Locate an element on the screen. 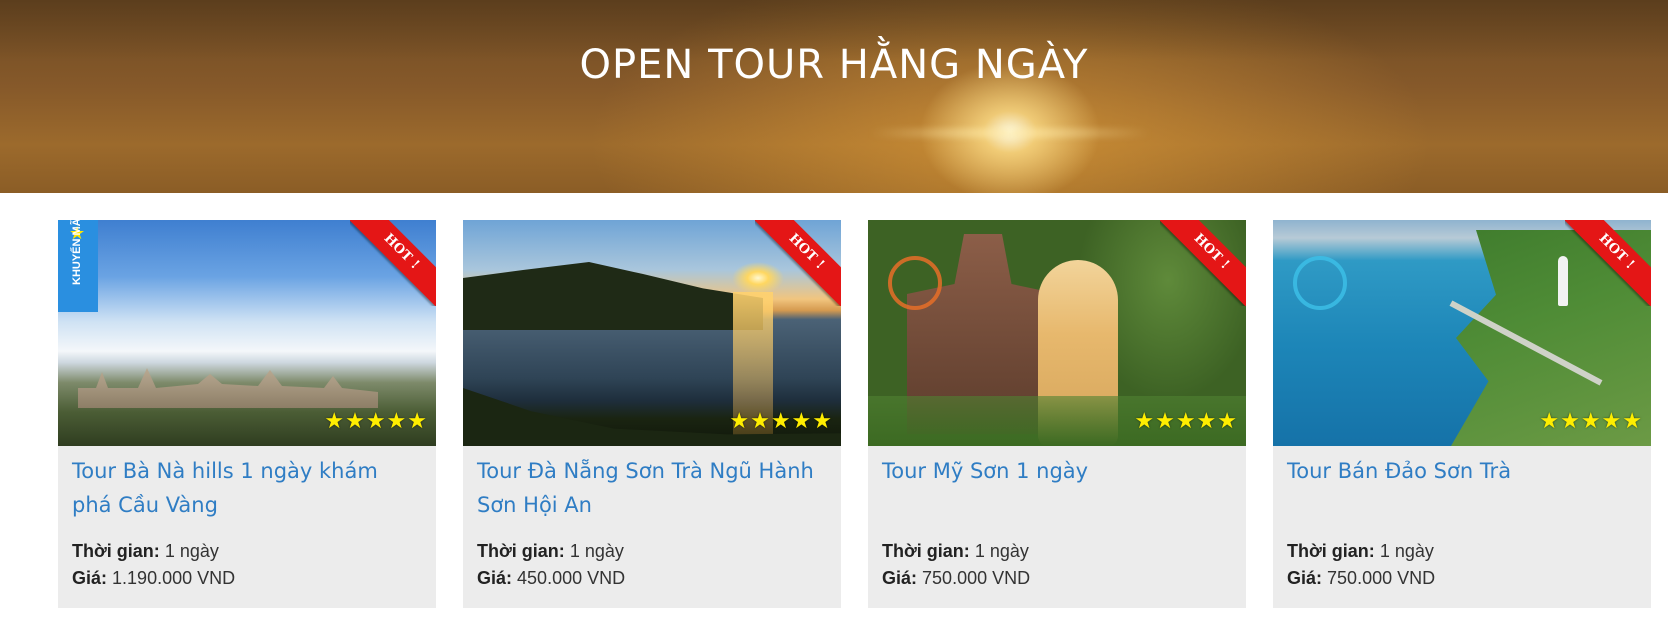 This screenshot has height=627, width=1668. price-value: 450.000 VND is located at coordinates (571, 578).